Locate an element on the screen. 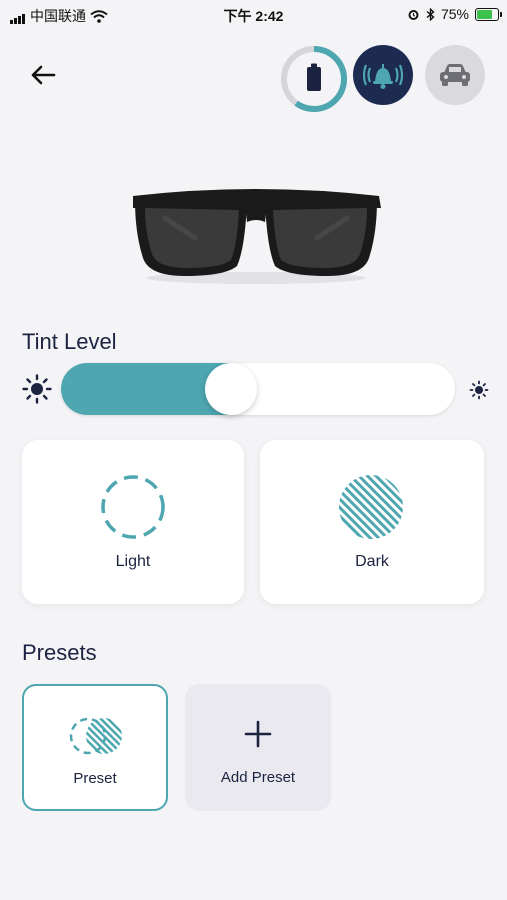 This screenshot has width=507, height=900. battery-percent: 75% is located at coordinates (454, 14).